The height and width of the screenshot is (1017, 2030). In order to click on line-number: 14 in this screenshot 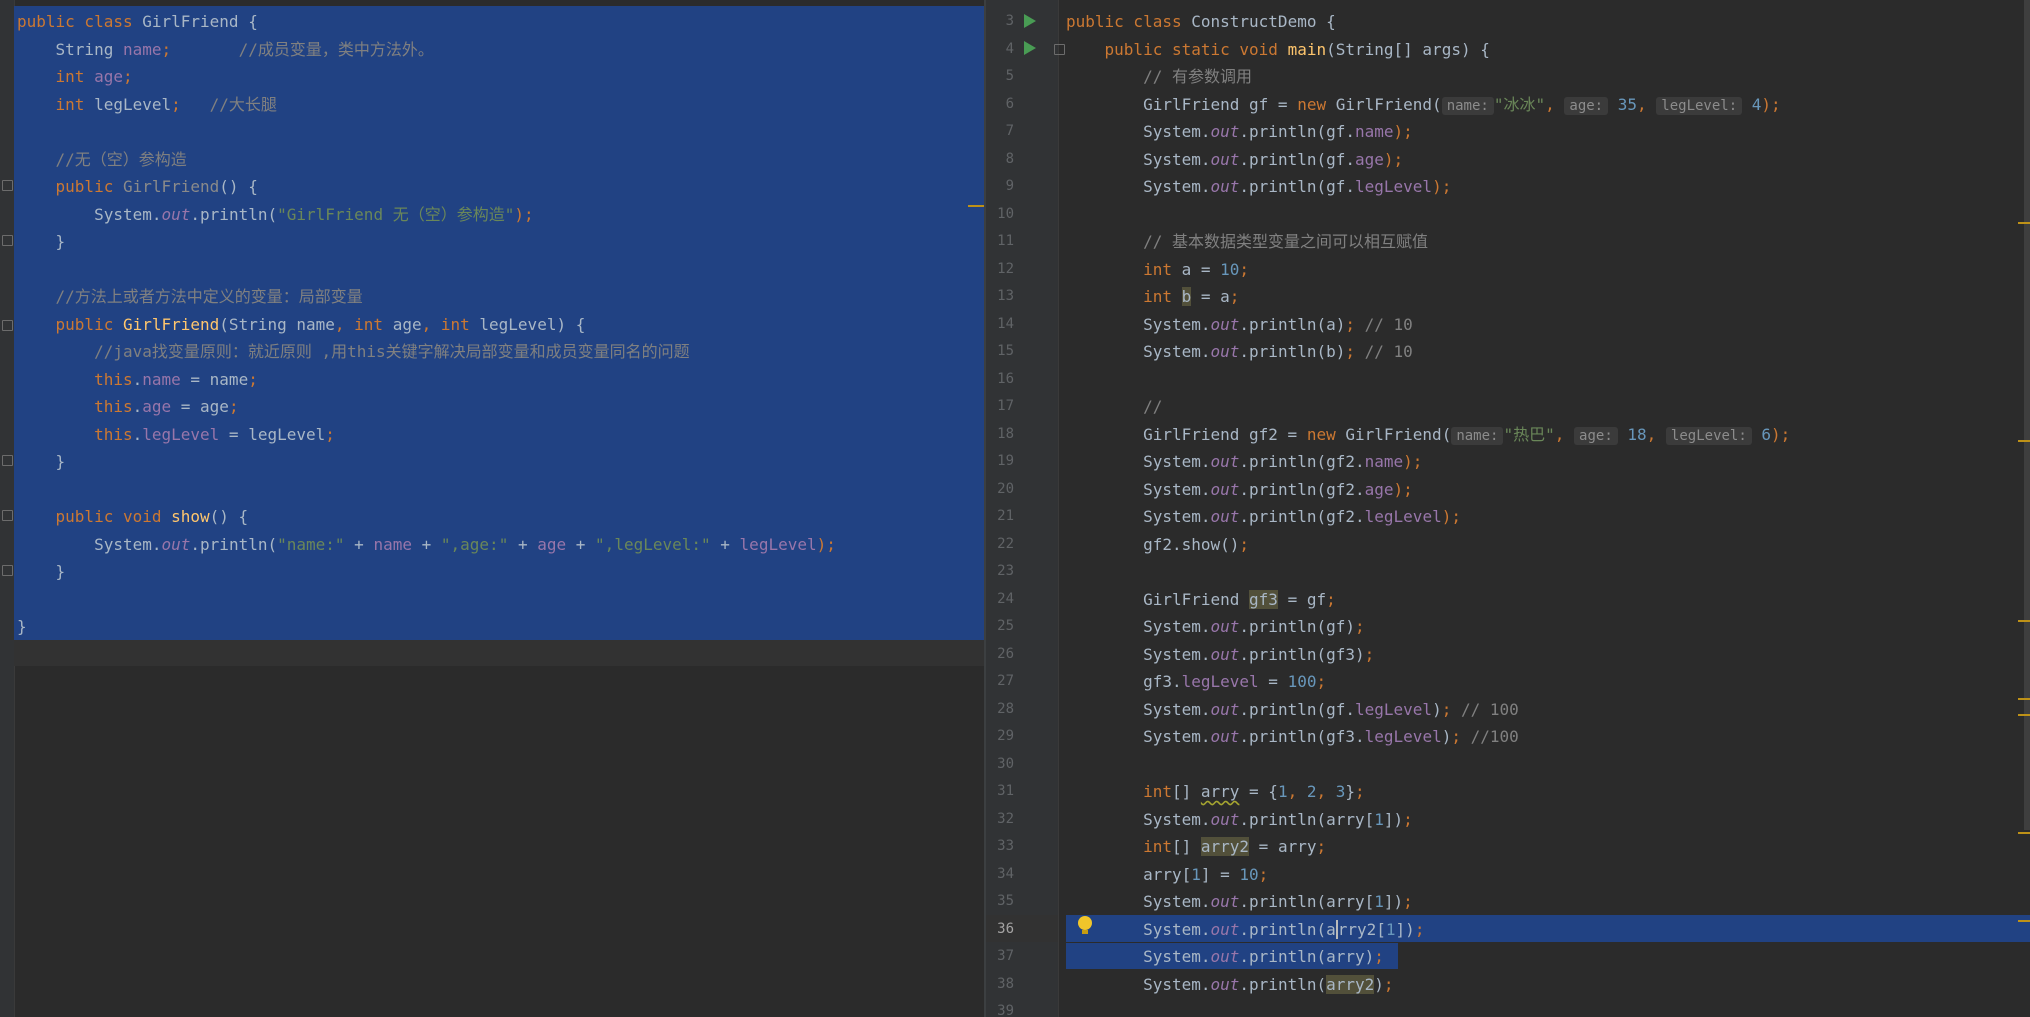, I will do `click(1005, 323)`.